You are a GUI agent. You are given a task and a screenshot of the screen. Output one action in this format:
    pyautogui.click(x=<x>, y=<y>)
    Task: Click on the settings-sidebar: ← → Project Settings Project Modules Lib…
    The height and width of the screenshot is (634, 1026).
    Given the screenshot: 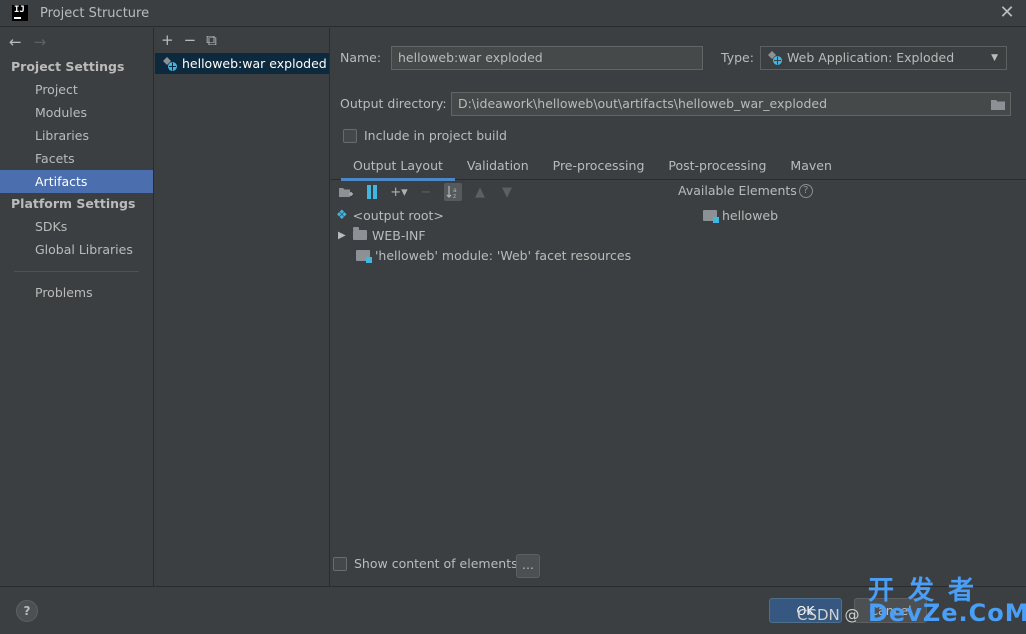 What is the action you would take?
    pyautogui.click(x=77, y=307)
    